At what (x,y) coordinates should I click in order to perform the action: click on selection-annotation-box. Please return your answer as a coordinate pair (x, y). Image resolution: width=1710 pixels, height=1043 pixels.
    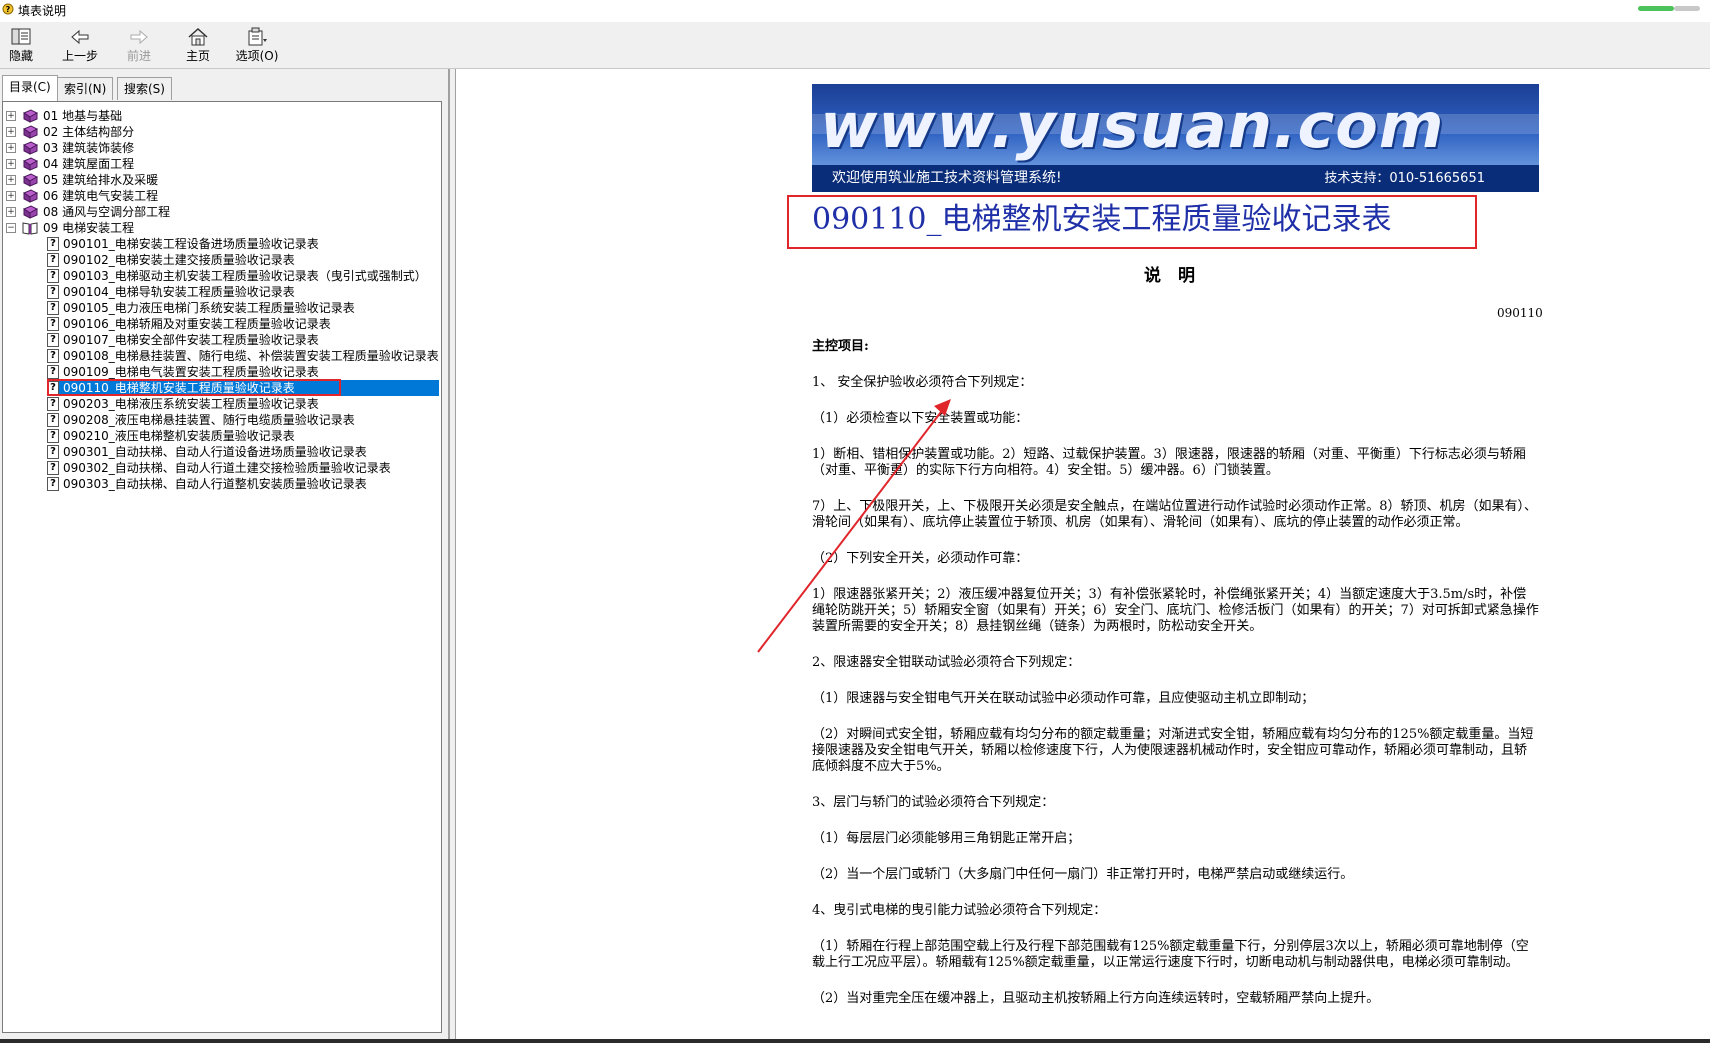
    Looking at the image, I should click on (194, 387).